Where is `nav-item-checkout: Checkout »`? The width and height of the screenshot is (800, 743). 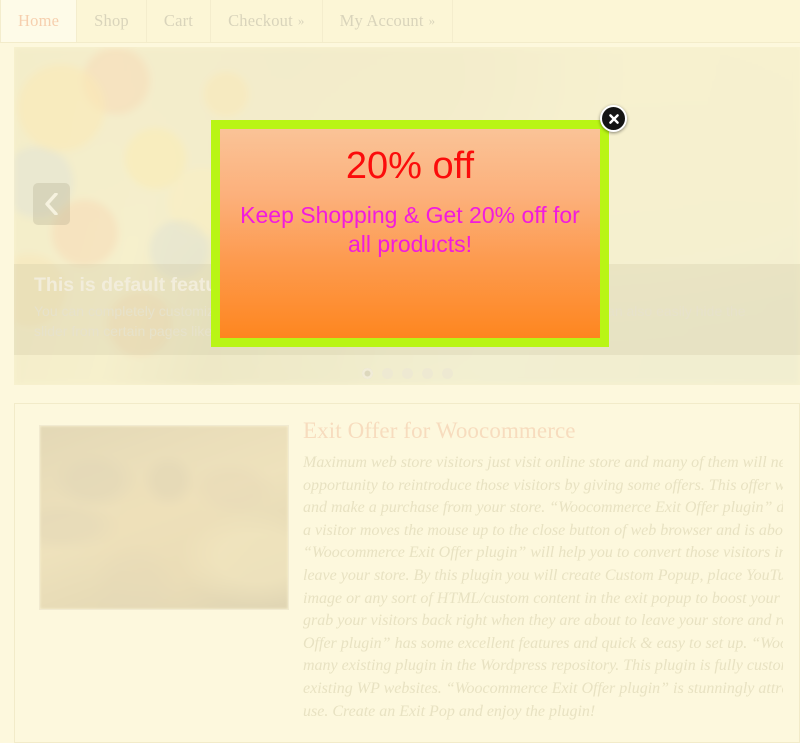
nav-item-checkout: Checkout » is located at coordinates (267, 21).